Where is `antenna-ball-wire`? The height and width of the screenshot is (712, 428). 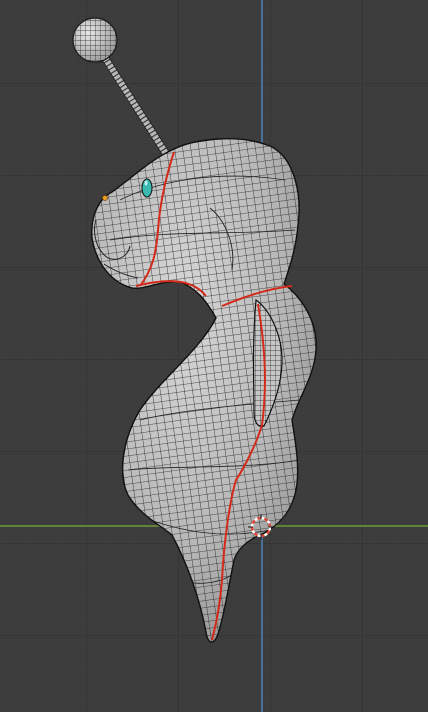 antenna-ball-wire is located at coordinates (95, 40).